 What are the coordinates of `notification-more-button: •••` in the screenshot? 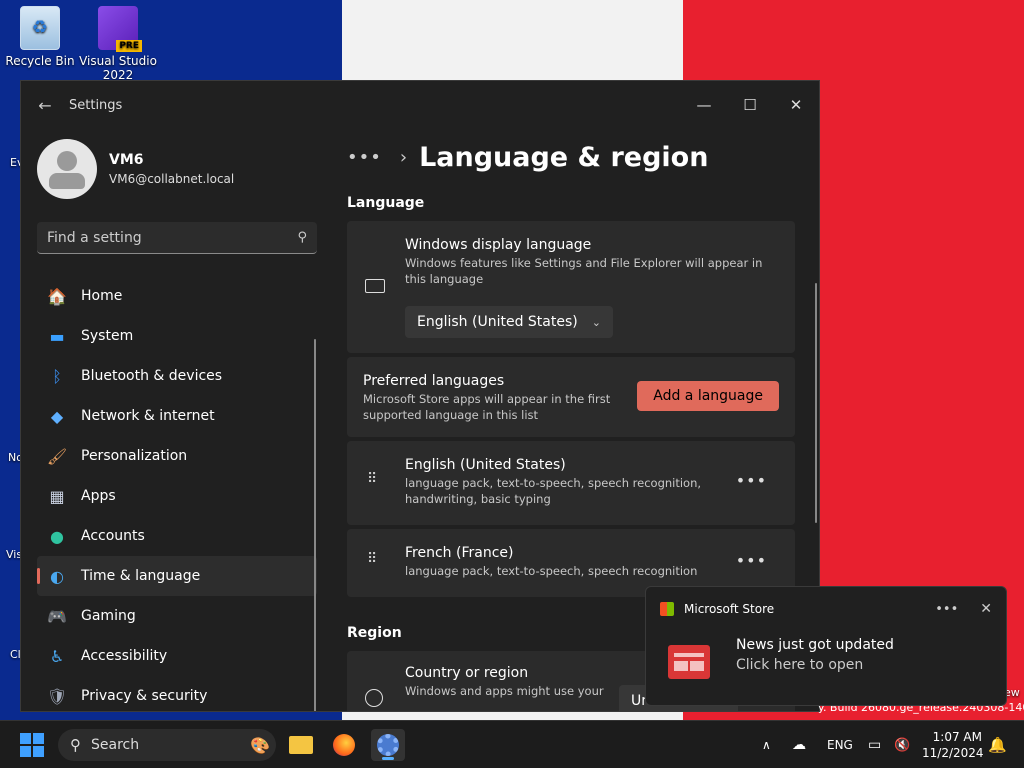 It's located at (946, 609).